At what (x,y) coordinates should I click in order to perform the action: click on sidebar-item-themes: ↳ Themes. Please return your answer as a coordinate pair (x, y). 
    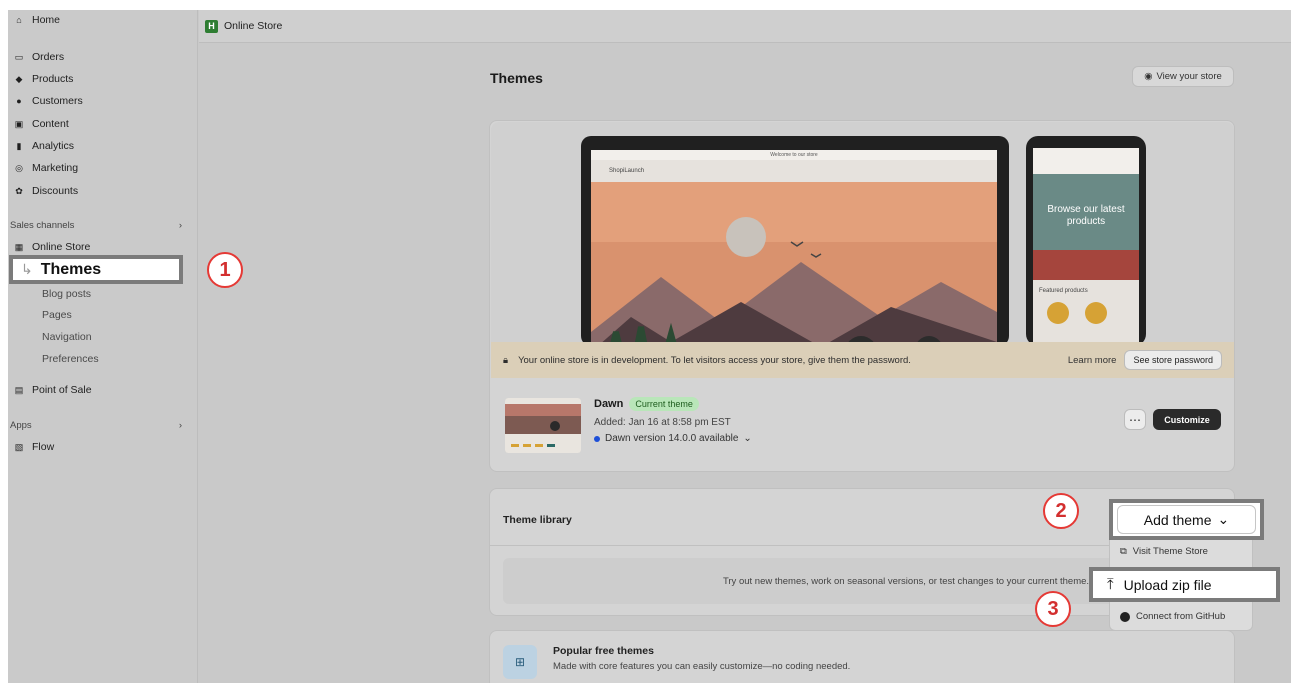
    Looking at the image, I should click on (96, 269).